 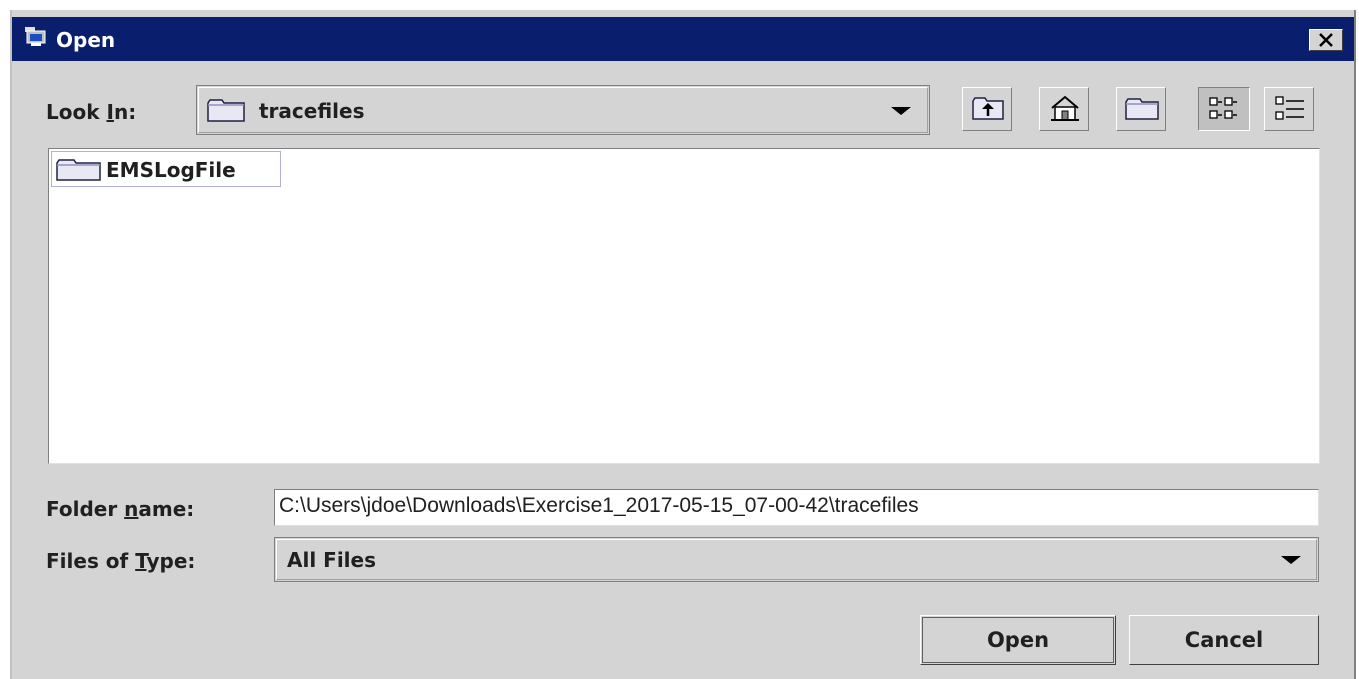 I want to click on home-icon, so click(x=1065, y=108).